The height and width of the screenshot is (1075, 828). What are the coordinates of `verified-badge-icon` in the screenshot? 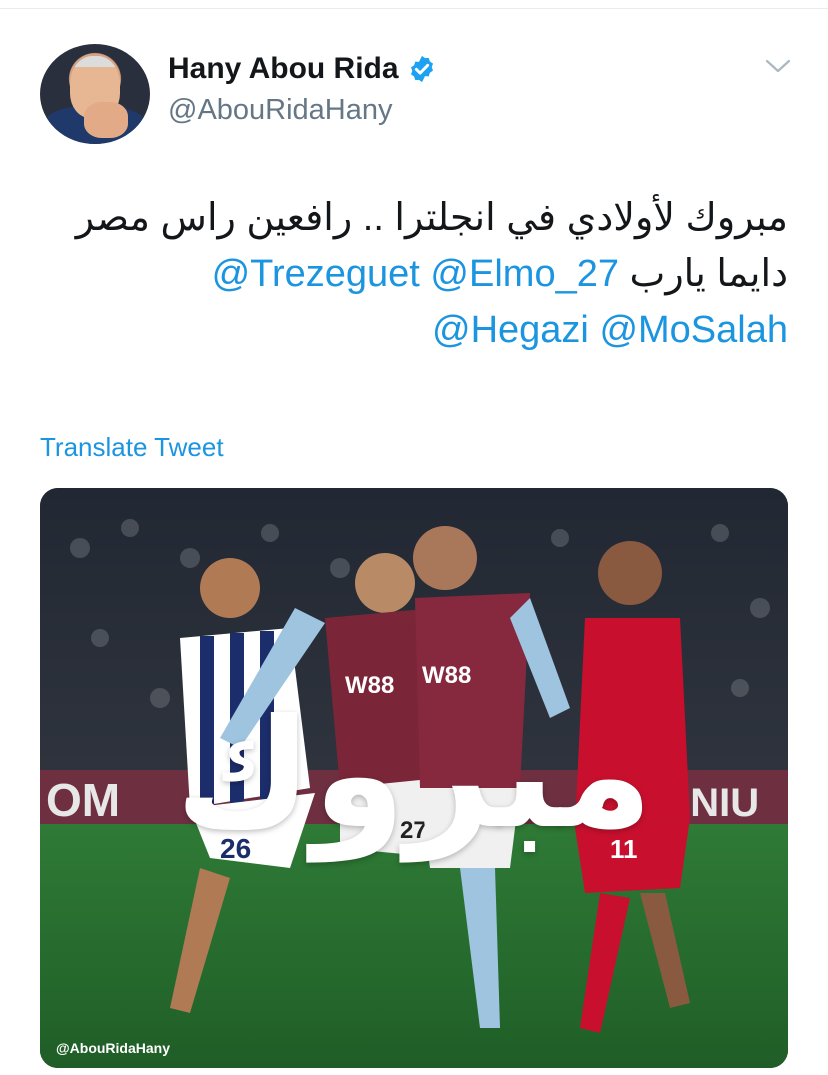 It's located at (421, 69).